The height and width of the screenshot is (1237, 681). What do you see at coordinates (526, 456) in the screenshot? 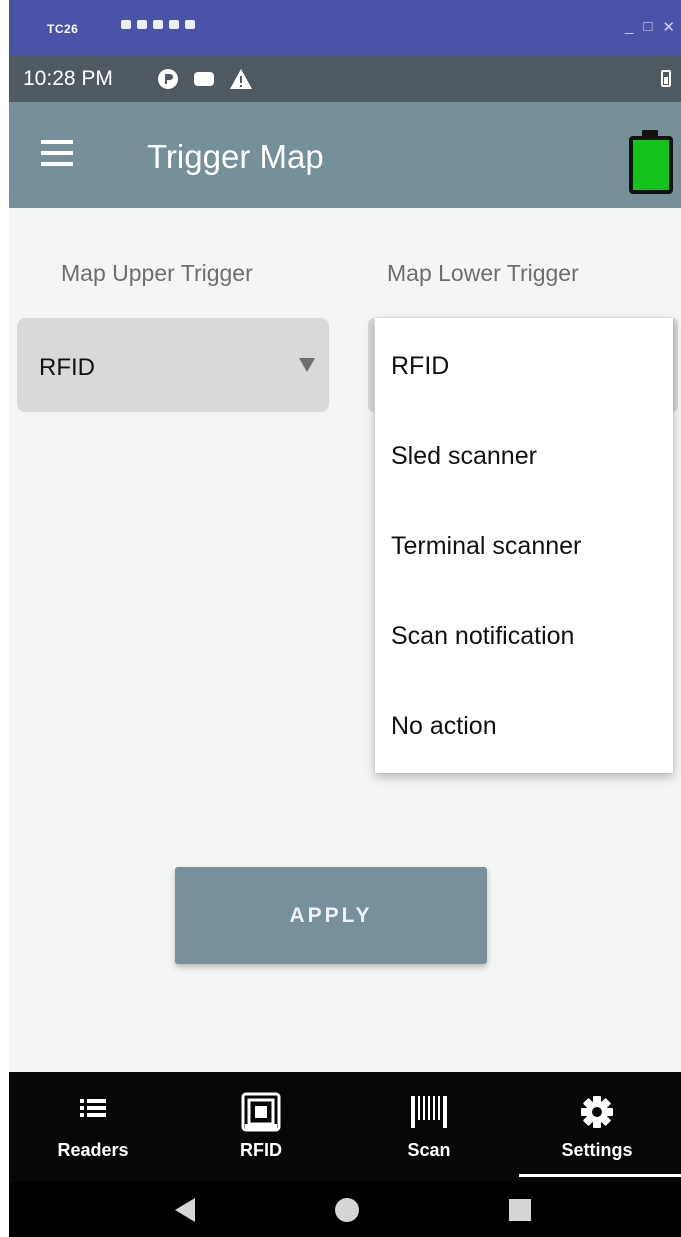
I see `dropdown-option-sled-scanner: Sled scanner` at bounding box center [526, 456].